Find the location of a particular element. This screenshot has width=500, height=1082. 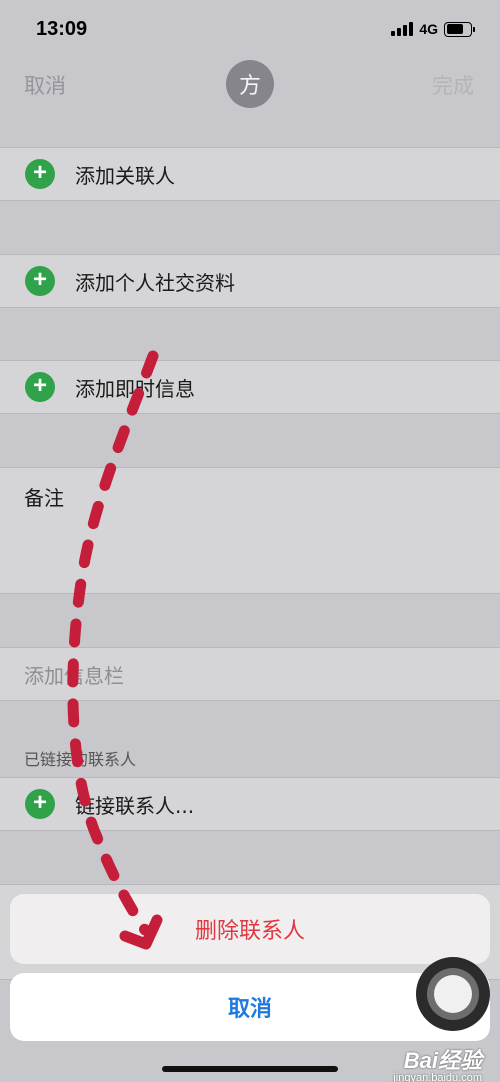

avatar-initial: 方 is located at coordinates (249, 86).